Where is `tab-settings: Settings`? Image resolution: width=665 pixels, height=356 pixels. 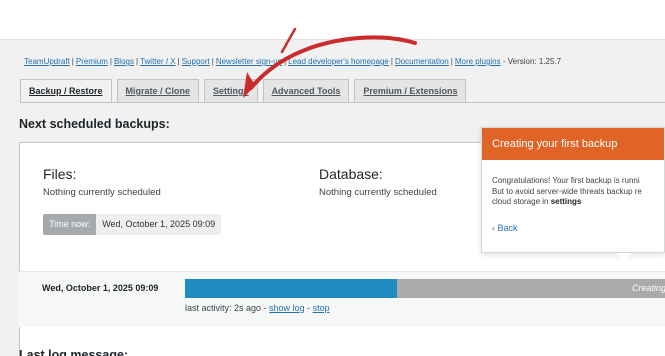
tab-settings: Settings is located at coordinates (231, 90).